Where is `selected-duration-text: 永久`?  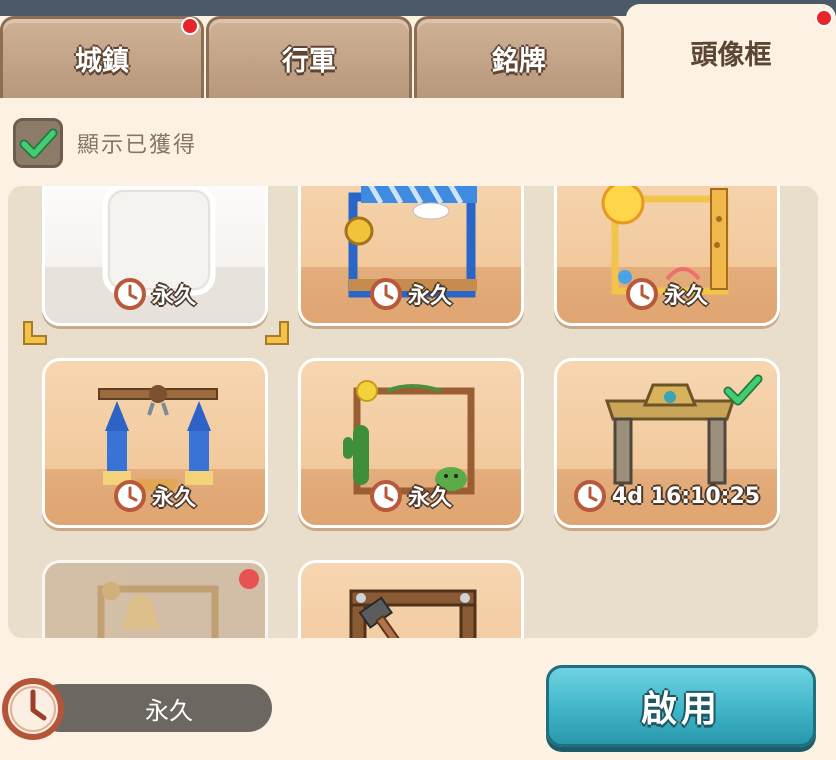 selected-duration-text: 永久 is located at coordinates (169, 710).